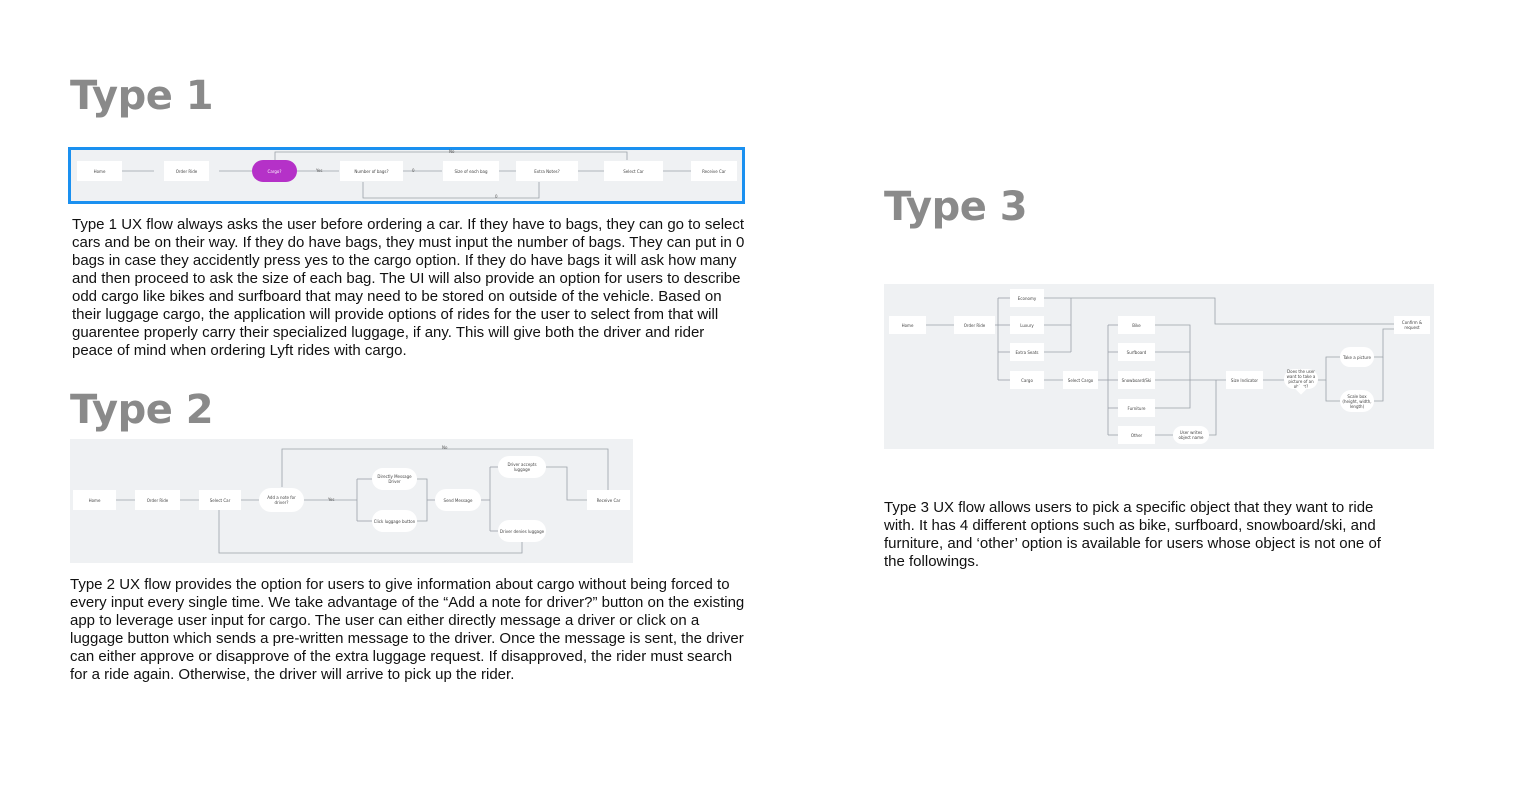 The image size is (1528, 794). Describe the element at coordinates (1136, 408) in the screenshot. I see `t3-node-furniture: Furniture` at that location.